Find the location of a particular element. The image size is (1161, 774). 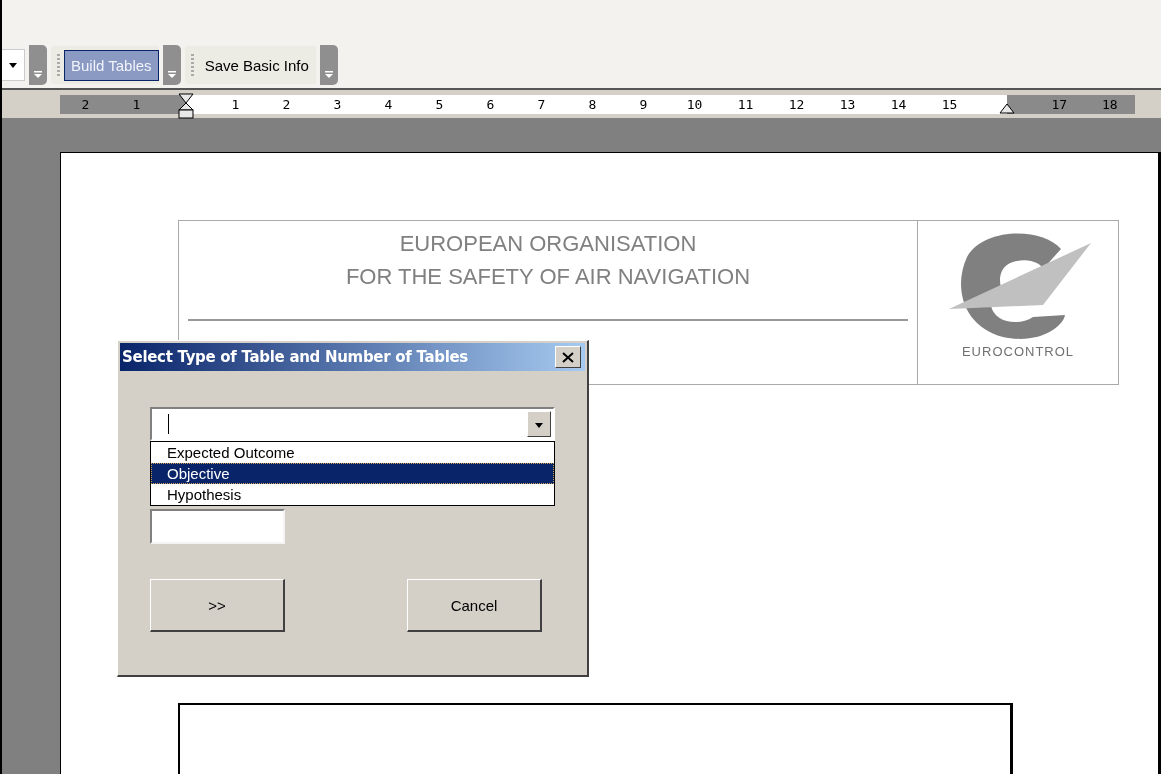

header-title: EUROPEAN ORGANISATION is located at coordinates (548, 244).